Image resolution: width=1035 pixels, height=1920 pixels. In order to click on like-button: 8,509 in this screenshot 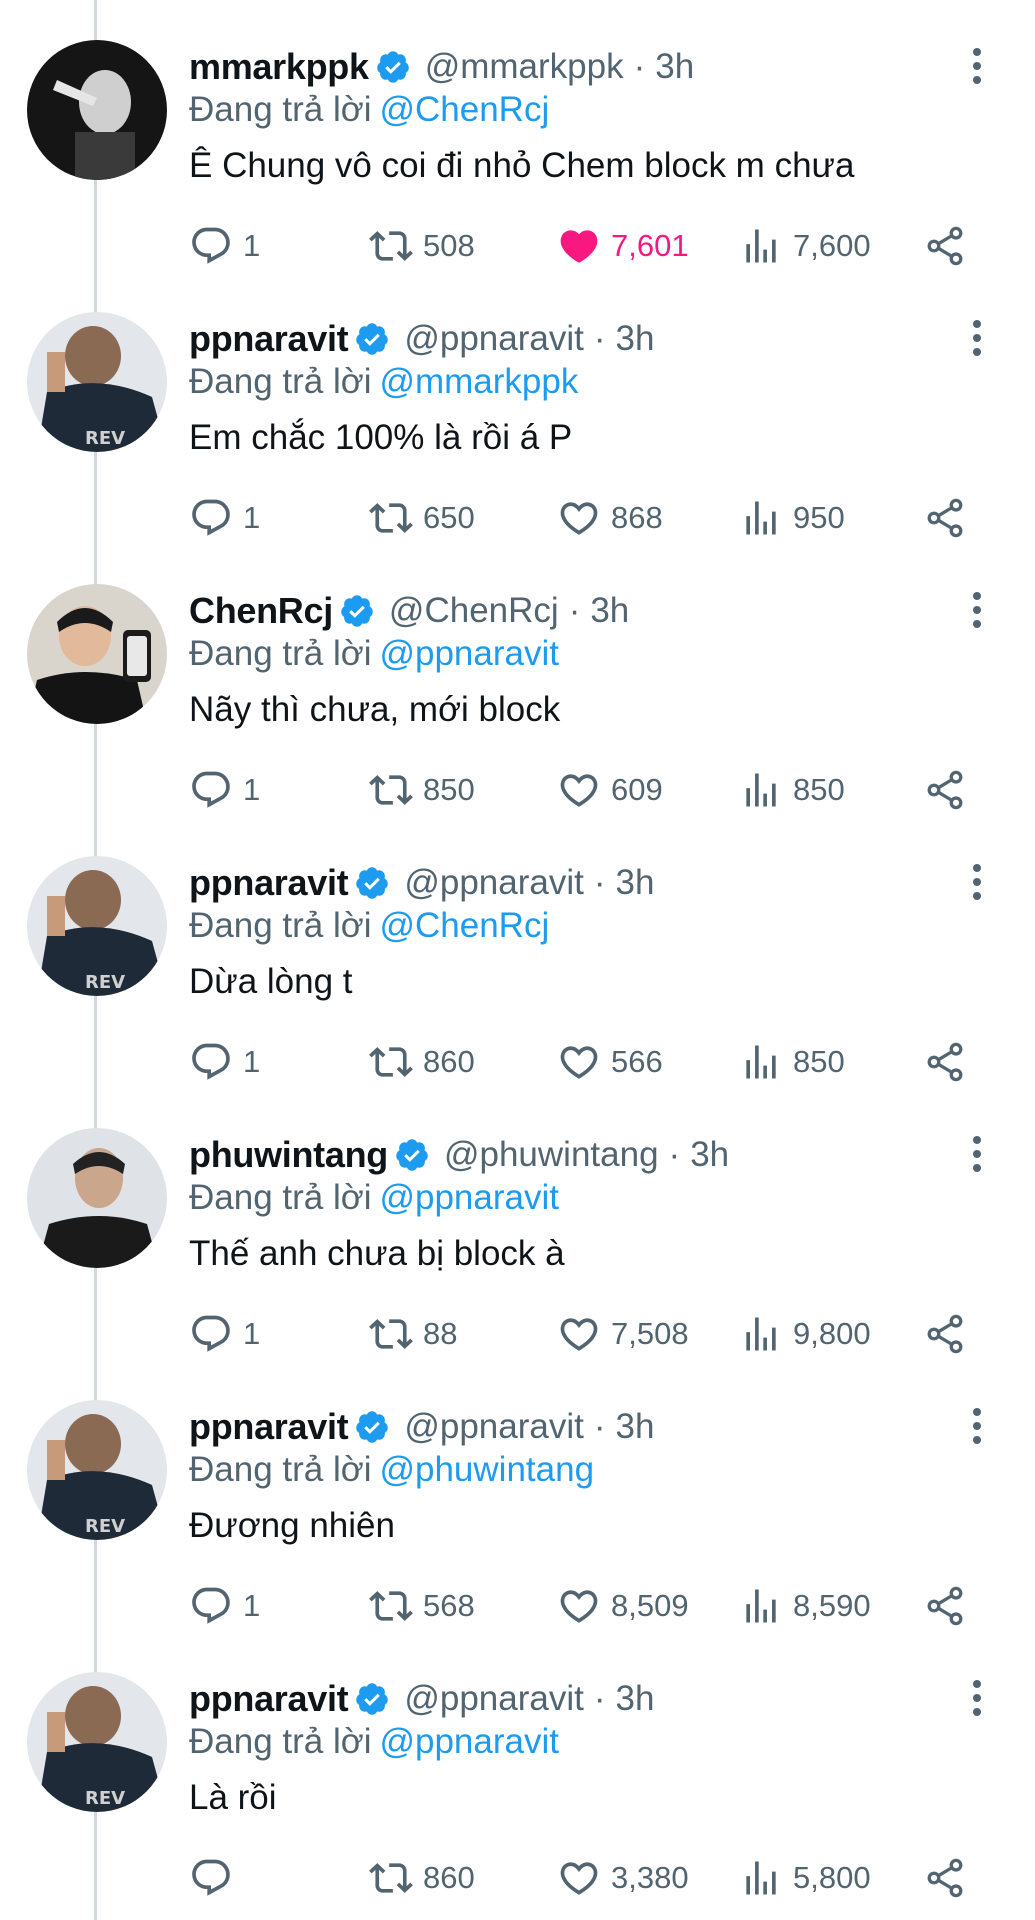, I will do `click(623, 1606)`.